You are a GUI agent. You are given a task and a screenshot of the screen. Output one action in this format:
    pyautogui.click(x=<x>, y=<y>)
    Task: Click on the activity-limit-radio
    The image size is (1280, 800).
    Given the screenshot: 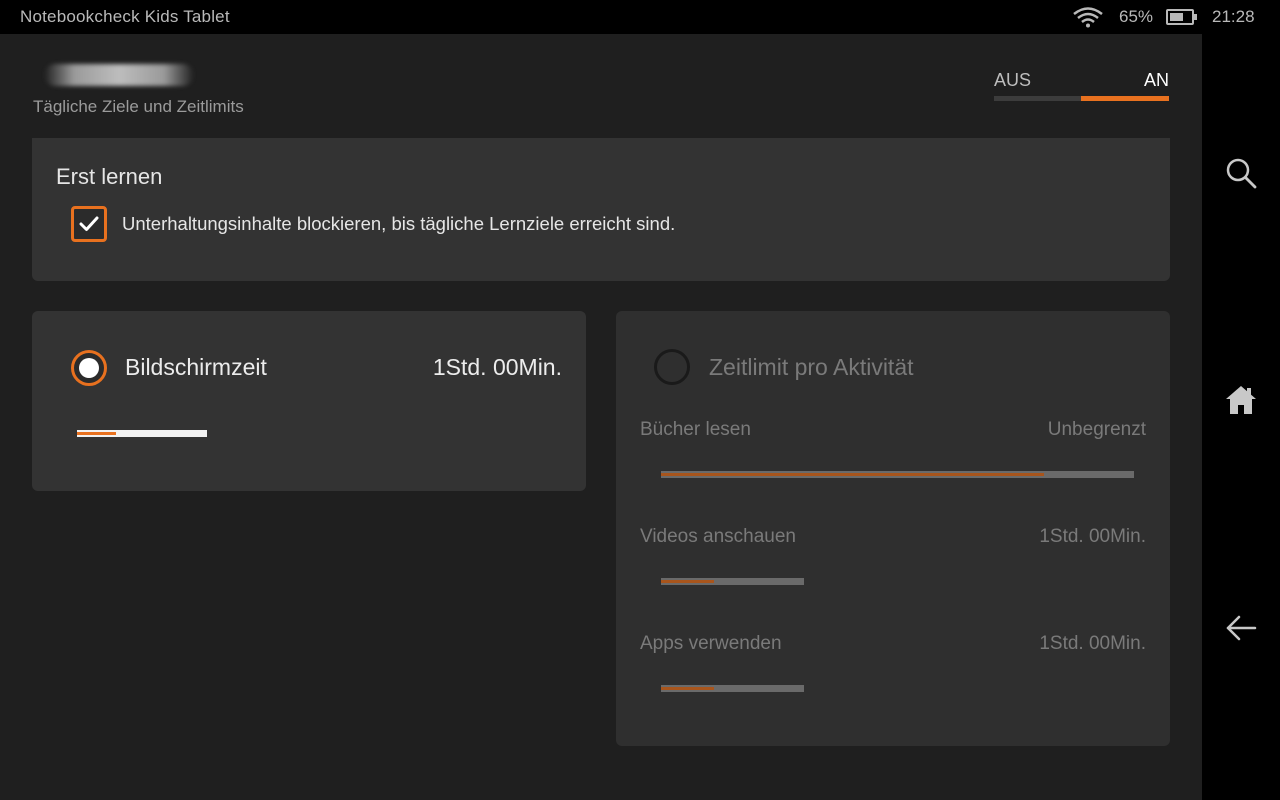 What is the action you would take?
    pyautogui.click(x=672, y=367)
    